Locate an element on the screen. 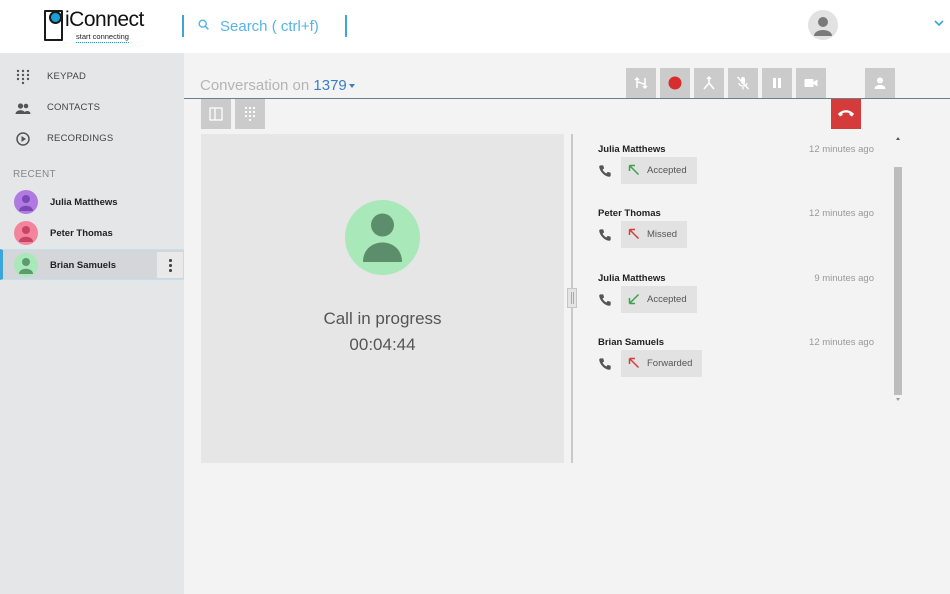 The height and width of the screenshot is (594, 950). call-status-badge: Forwarded is located at coordinates (662, 363).